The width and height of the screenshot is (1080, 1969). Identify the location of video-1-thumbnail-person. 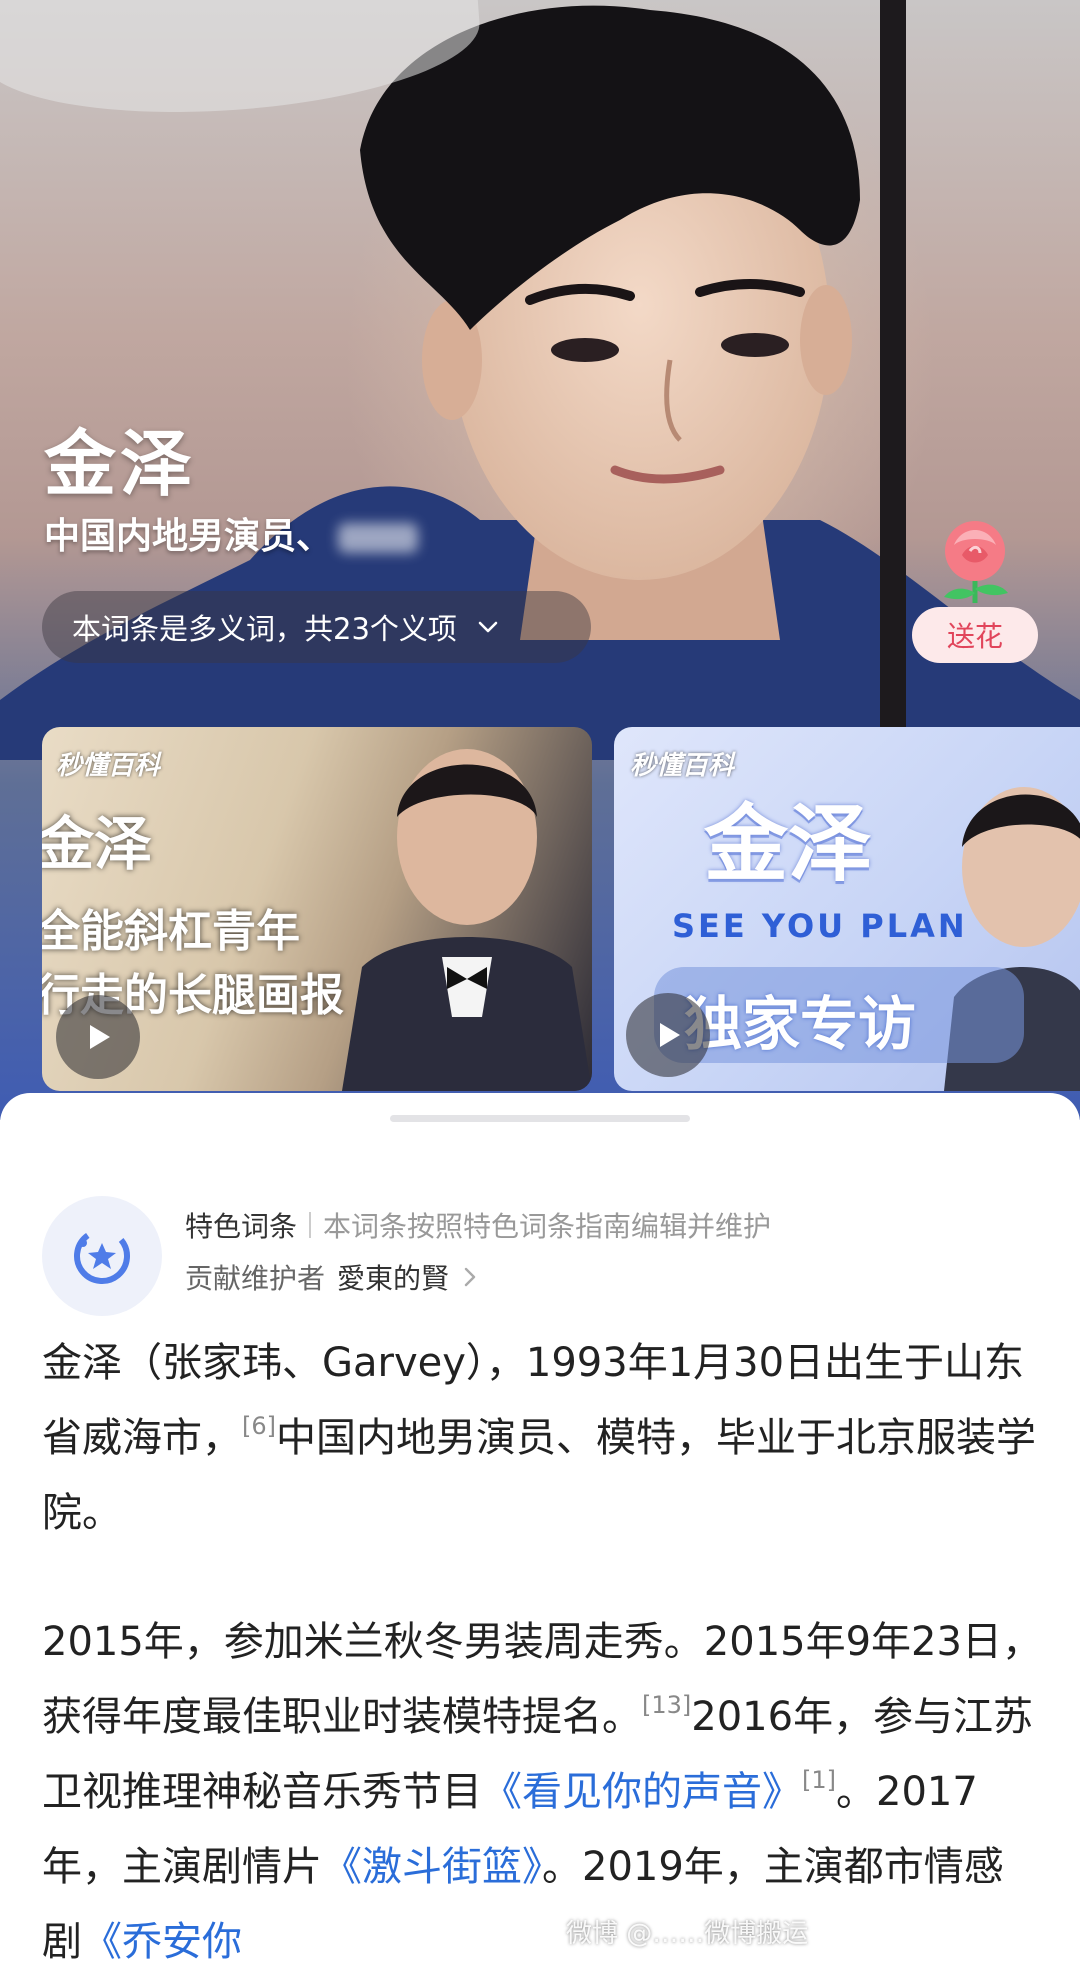
(467, 920).